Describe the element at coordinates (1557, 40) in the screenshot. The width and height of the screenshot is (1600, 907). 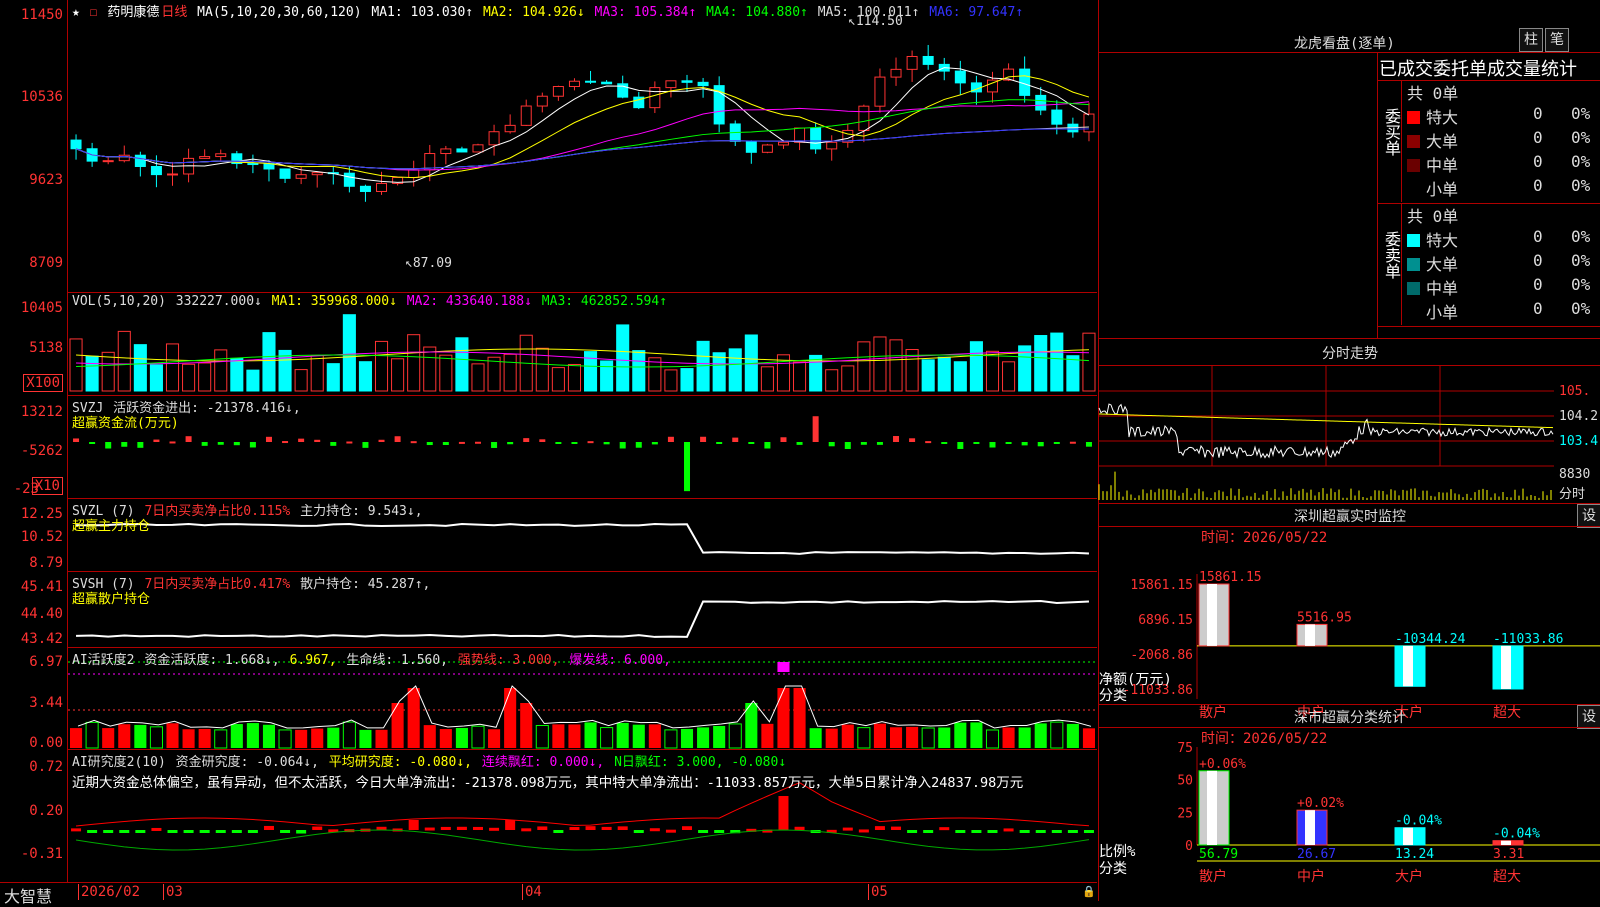
I see `tick-mode-button: 笔` at that location.